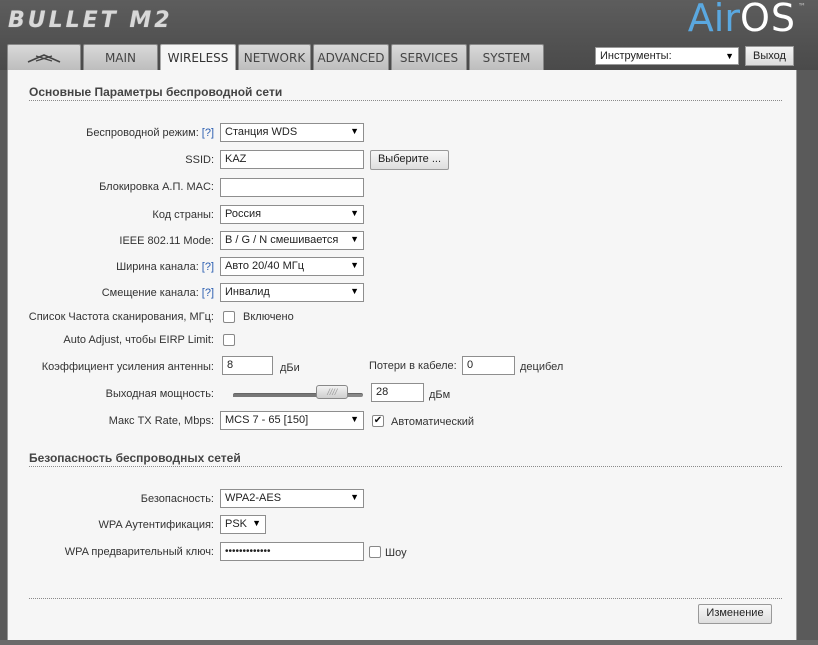 This screenshot has width=818, height=645. Describe the element at coordinates (161, 421) in the screenshot. I see `max-tx-rate-label: Макс TX Rate, Mbps:` at that location.